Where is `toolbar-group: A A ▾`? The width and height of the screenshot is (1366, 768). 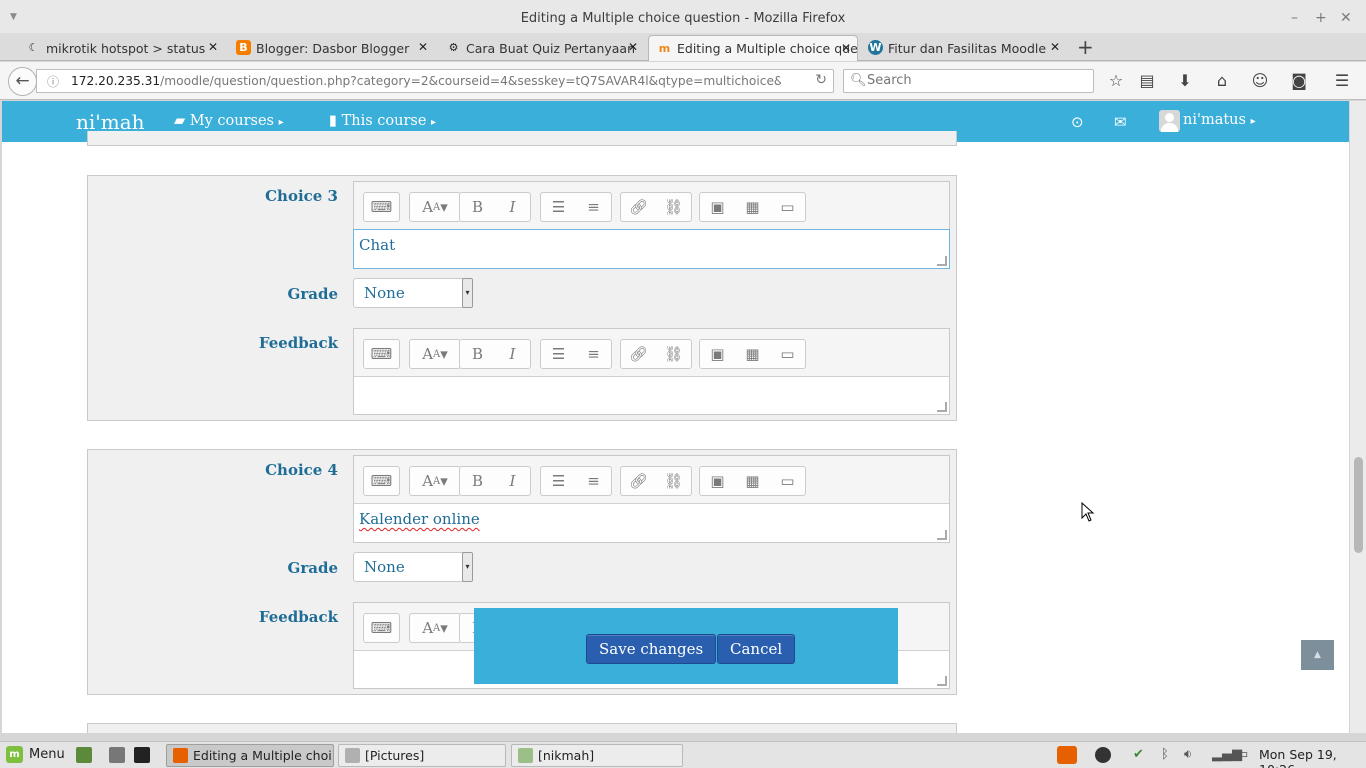
toolbar-group: A A ▾ is located at coordinates (435, 354).